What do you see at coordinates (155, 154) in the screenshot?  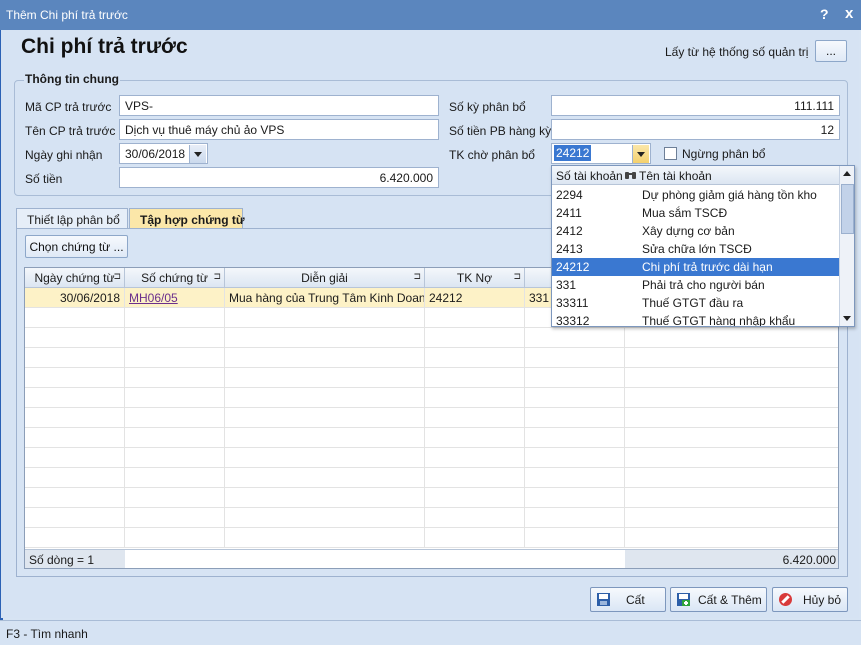 I see `ngay-ghi-nhan-value: 30/06/2018` at bounding box center [155, 154].